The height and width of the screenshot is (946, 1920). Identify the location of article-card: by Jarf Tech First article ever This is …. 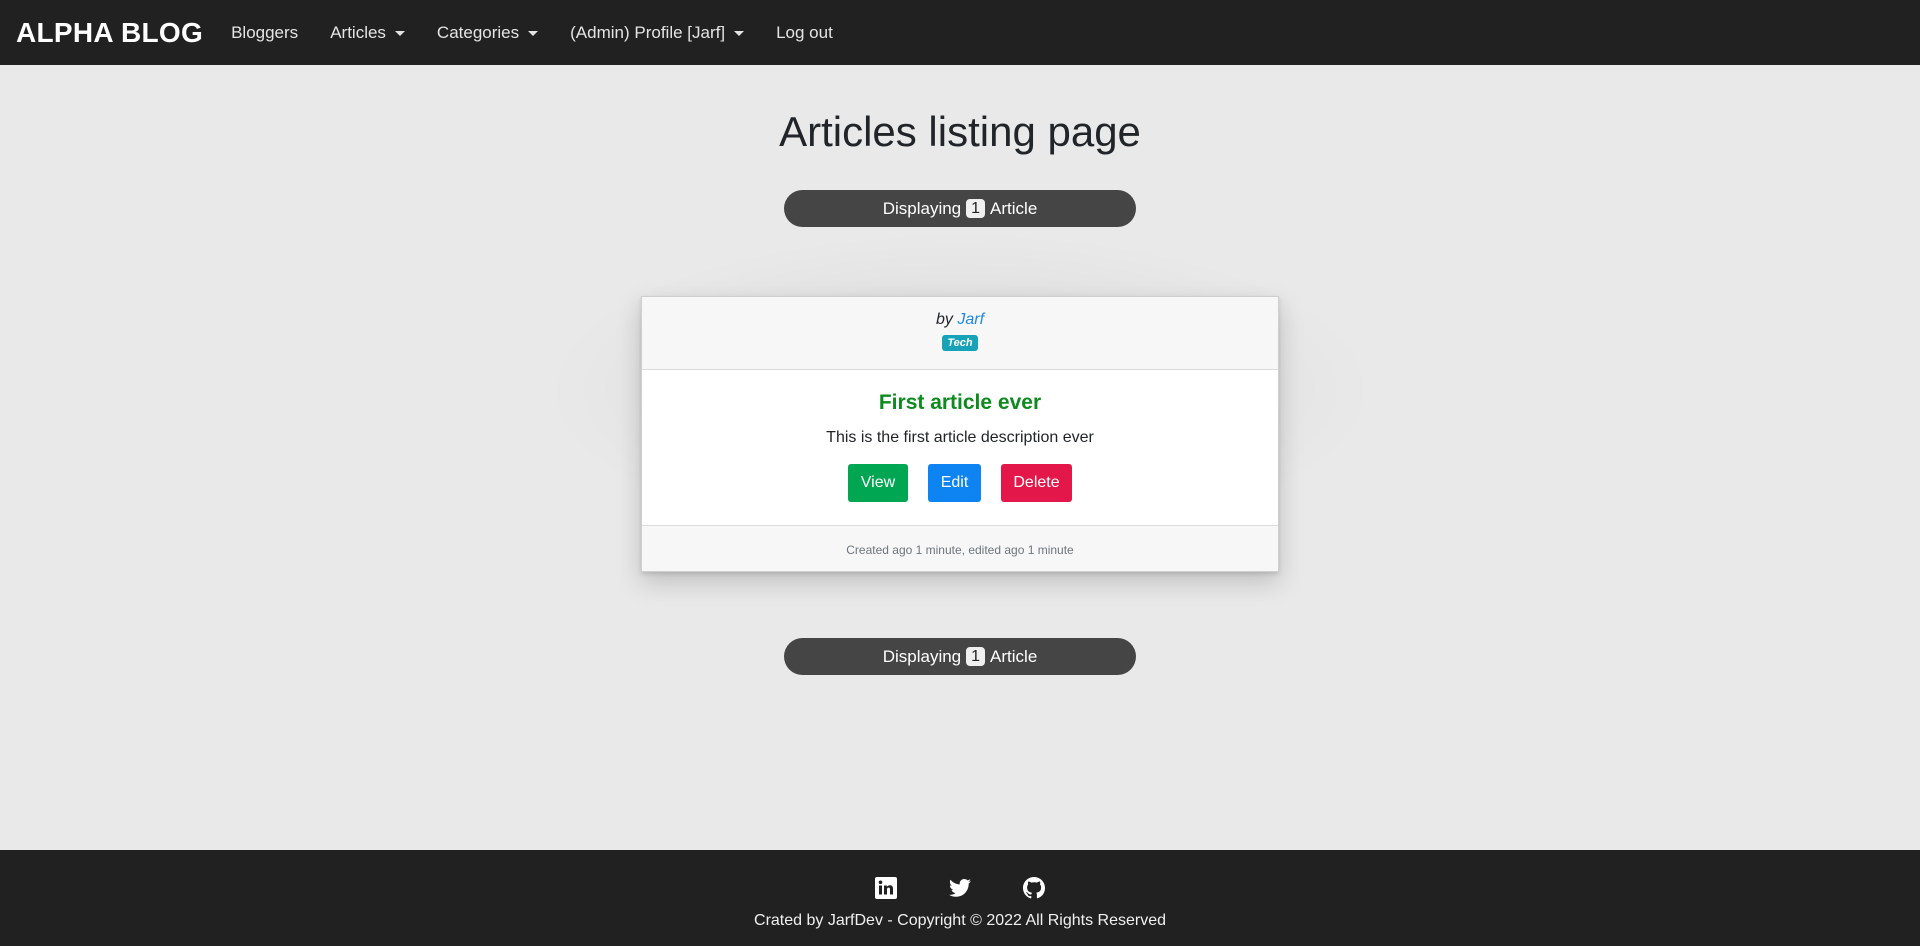
(960, 434).